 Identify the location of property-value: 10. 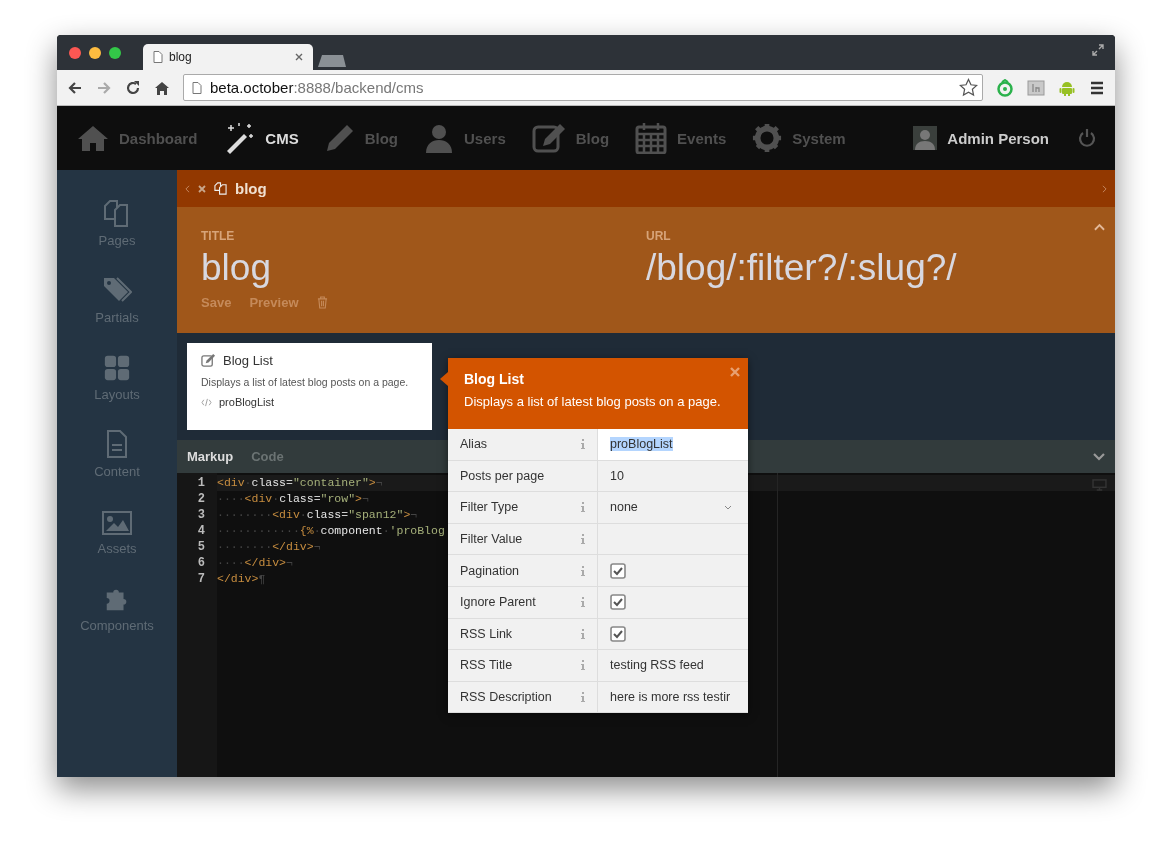
(617, 475).